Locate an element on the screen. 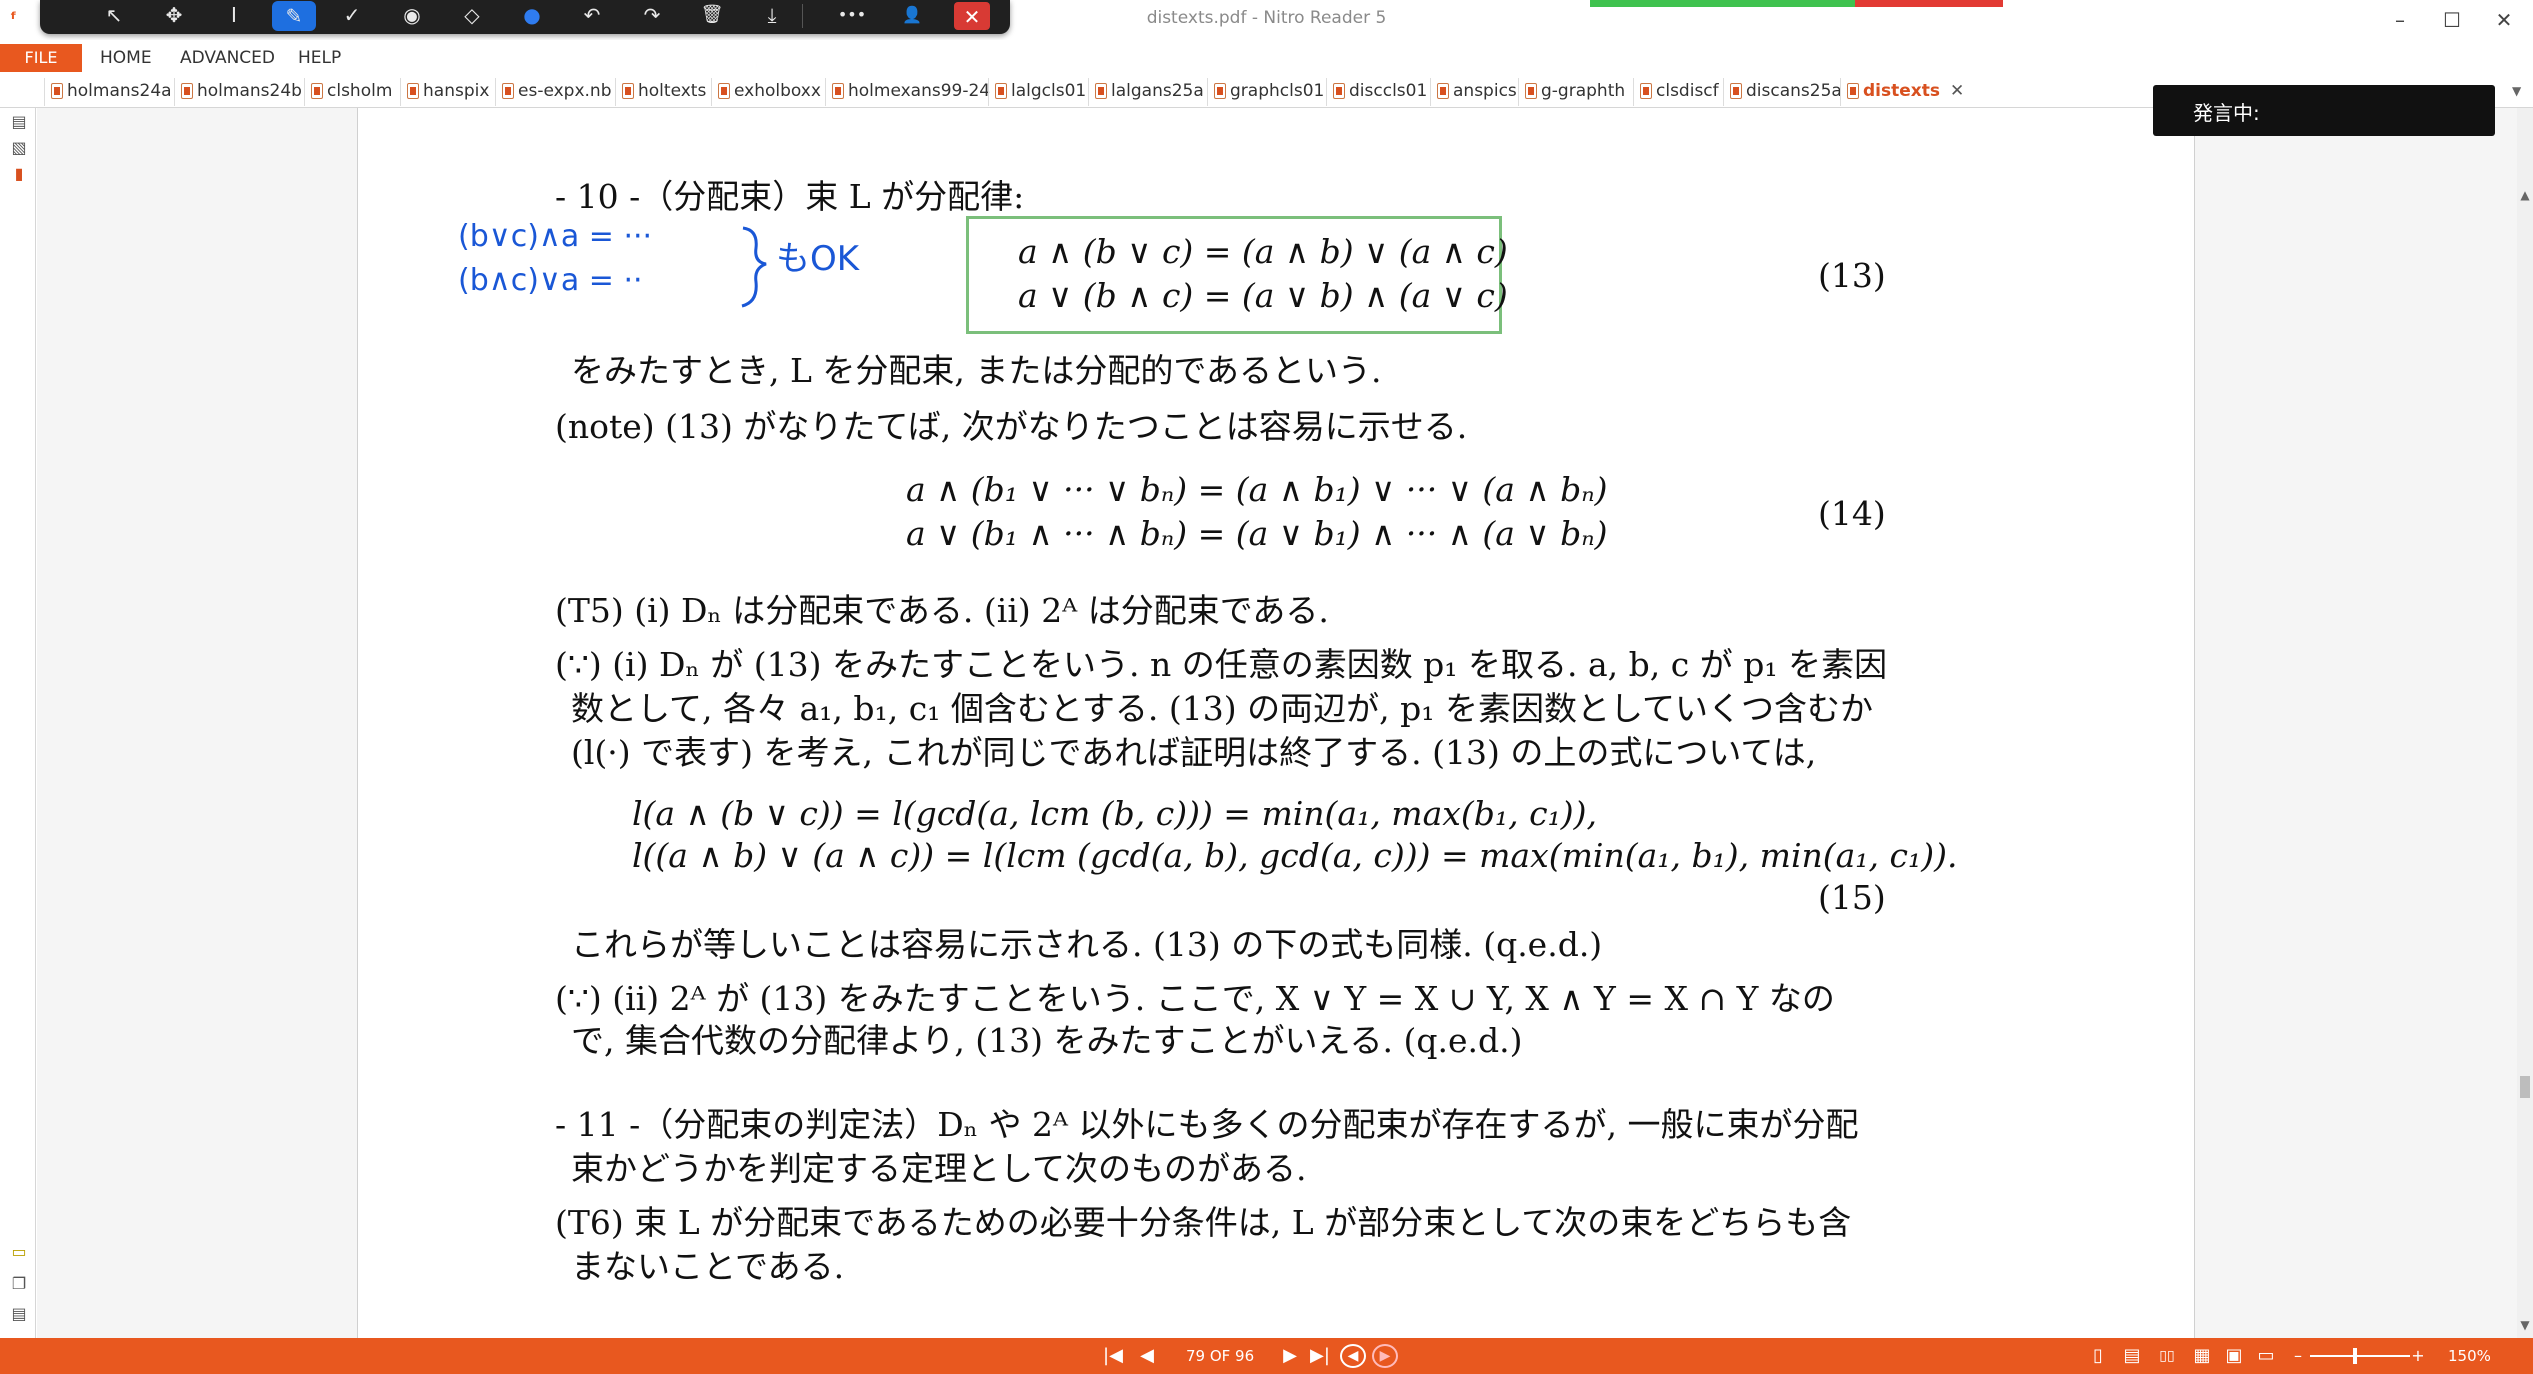 The width and height of the screenshot is (2533, 1374). scroll-down-icon: ▼ is located at coordinates (2525, 1325).